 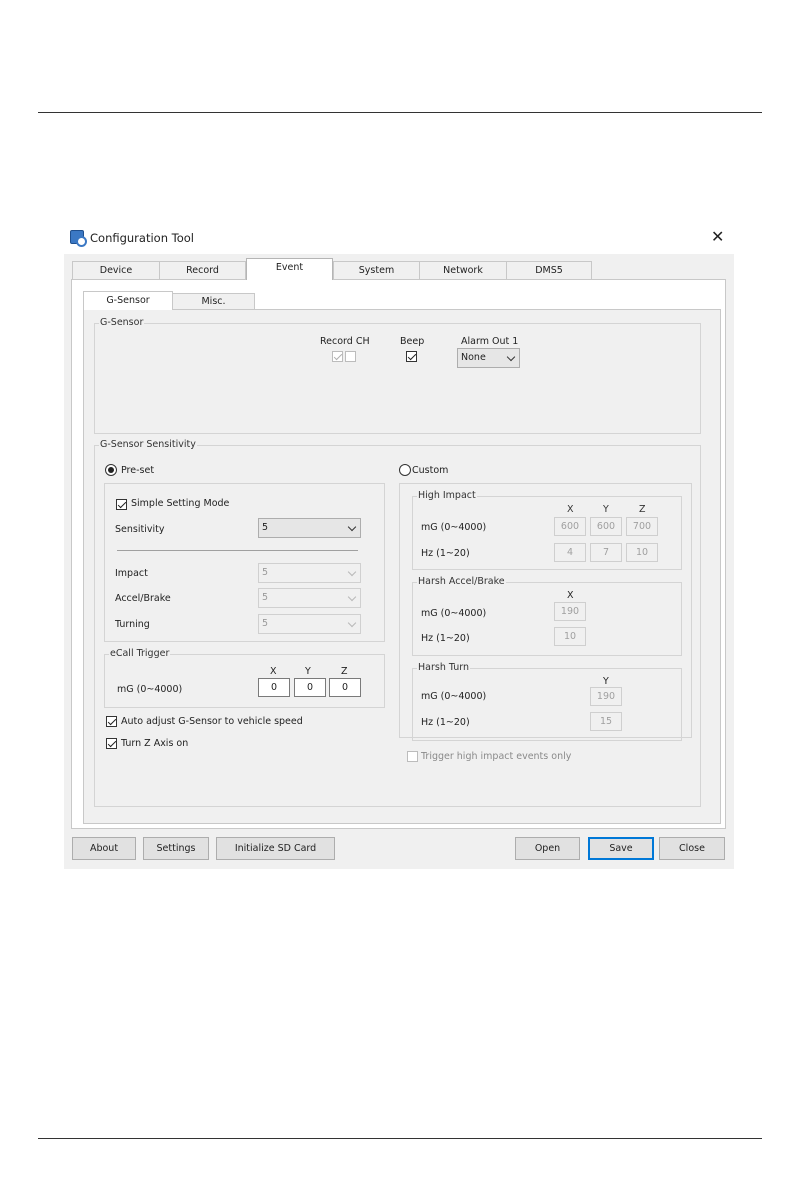 What do you see at coordinates (265, 623) in the screenshot?
I see `turning-value: 5` at bounding box center [265, 623].